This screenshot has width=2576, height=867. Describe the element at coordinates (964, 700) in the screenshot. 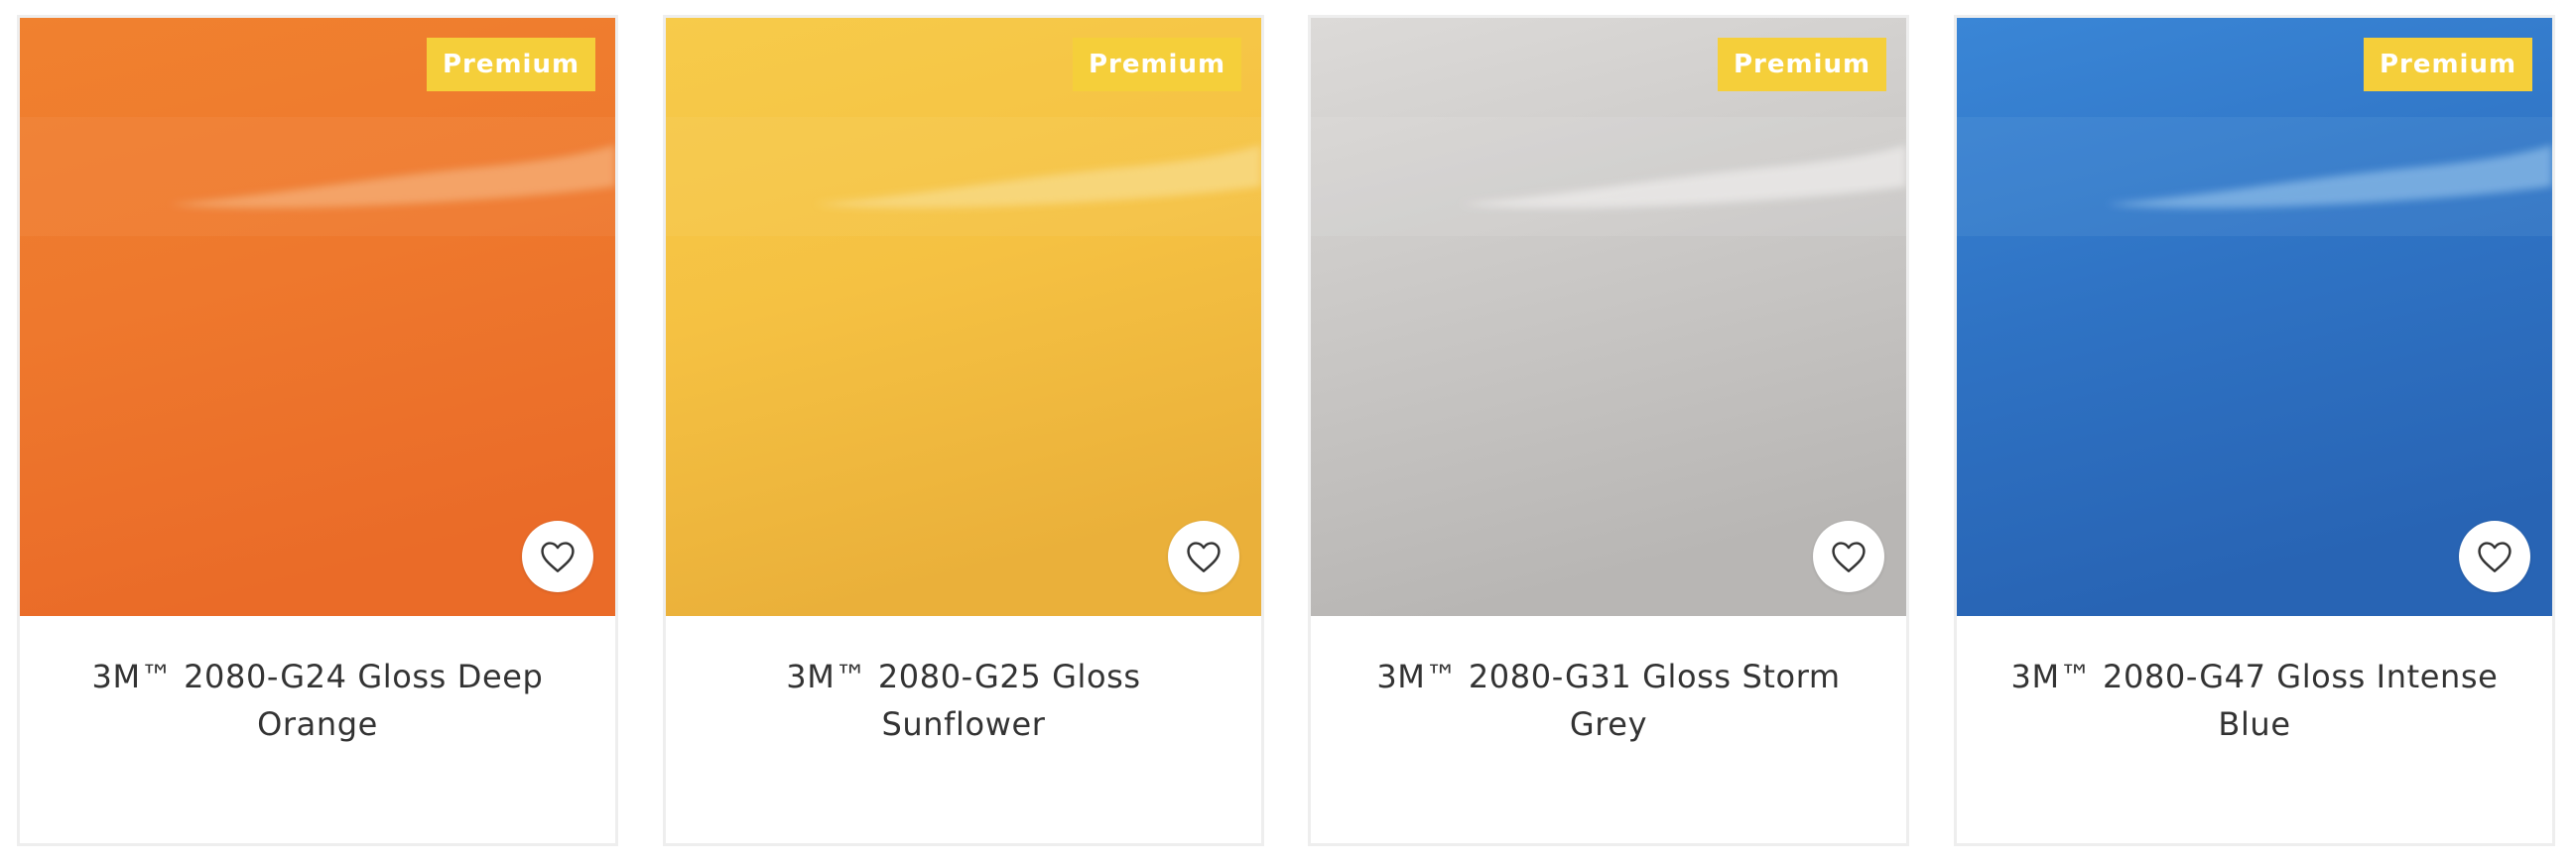

I see `product-title: 3M™ 2080-G25 Gloss Sunflower` at that location.